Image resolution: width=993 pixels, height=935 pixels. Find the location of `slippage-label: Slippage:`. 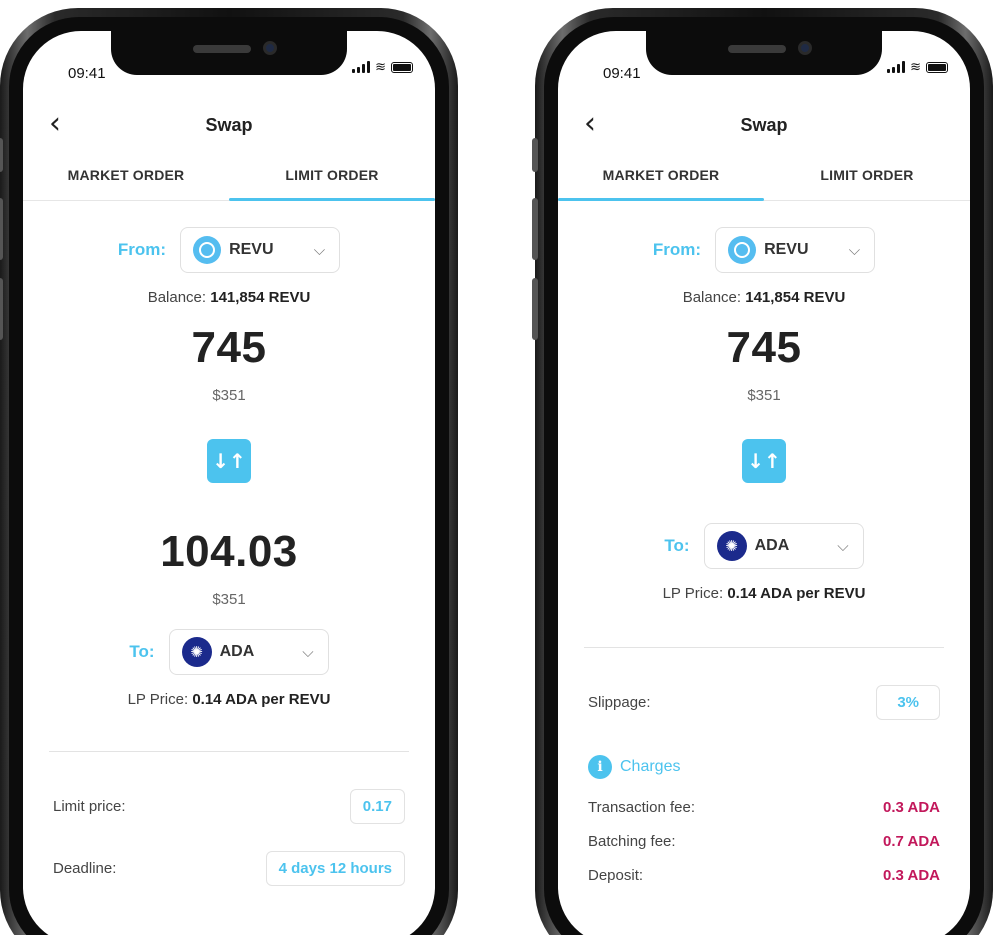

slippage-label: Slippage: is located at coordinates (619, 702).